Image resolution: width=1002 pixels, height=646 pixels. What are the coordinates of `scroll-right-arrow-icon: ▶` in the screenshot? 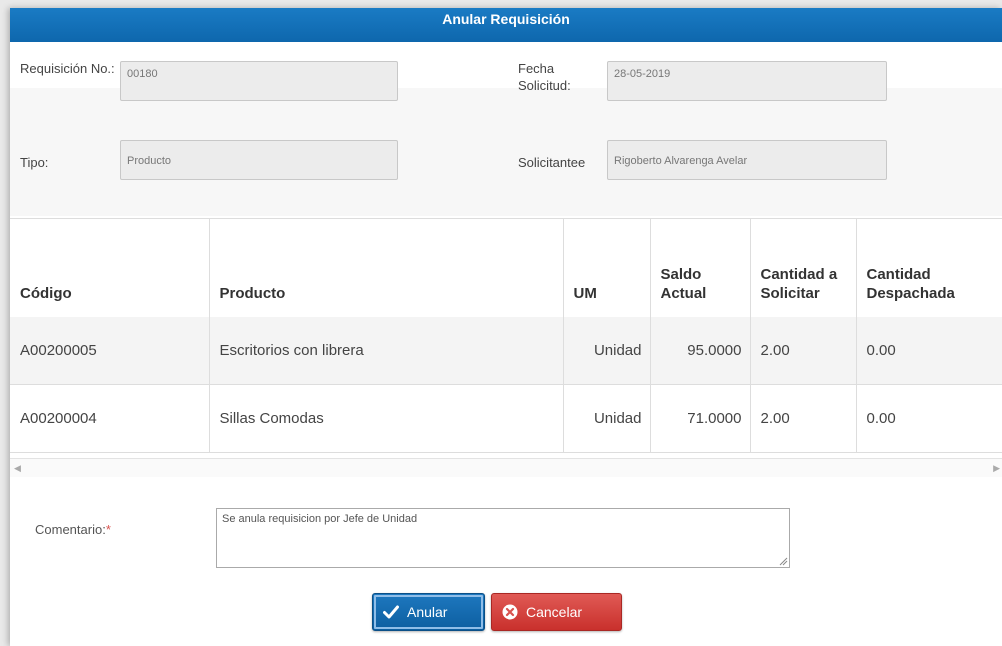 It's located at (996, 468).